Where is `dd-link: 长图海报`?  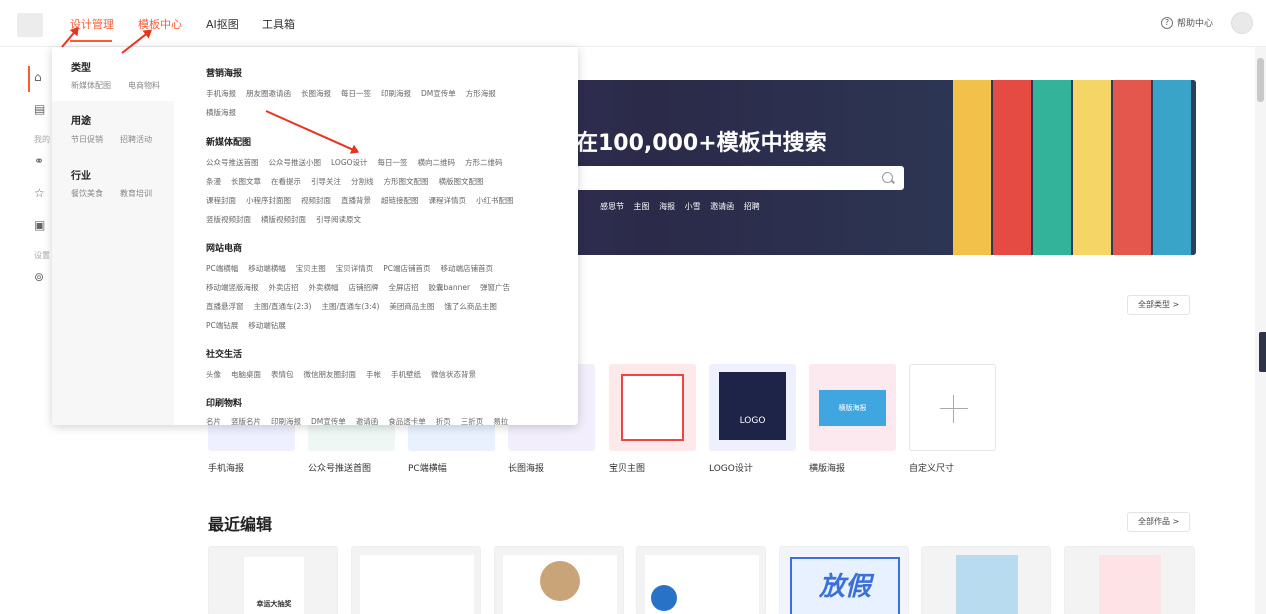 dd-link: 长图海报 is located at coordinates (316, 93).